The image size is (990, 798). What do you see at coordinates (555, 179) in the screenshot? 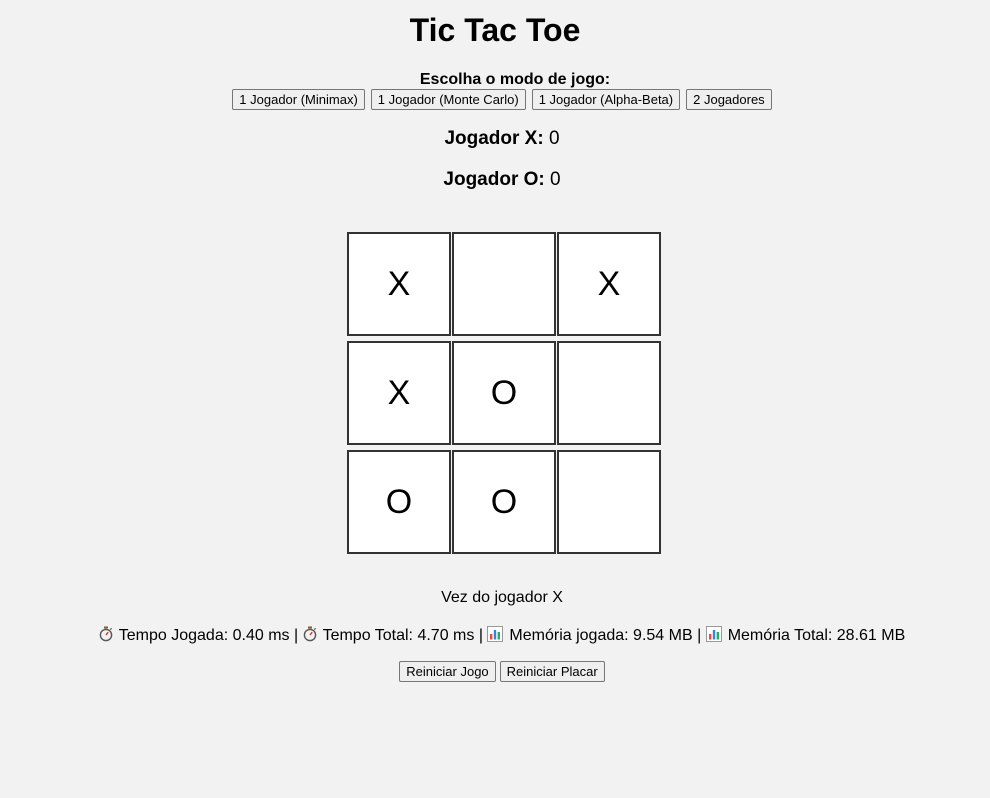
I see `score-o-value: 0` at bounding box center [555, 179].